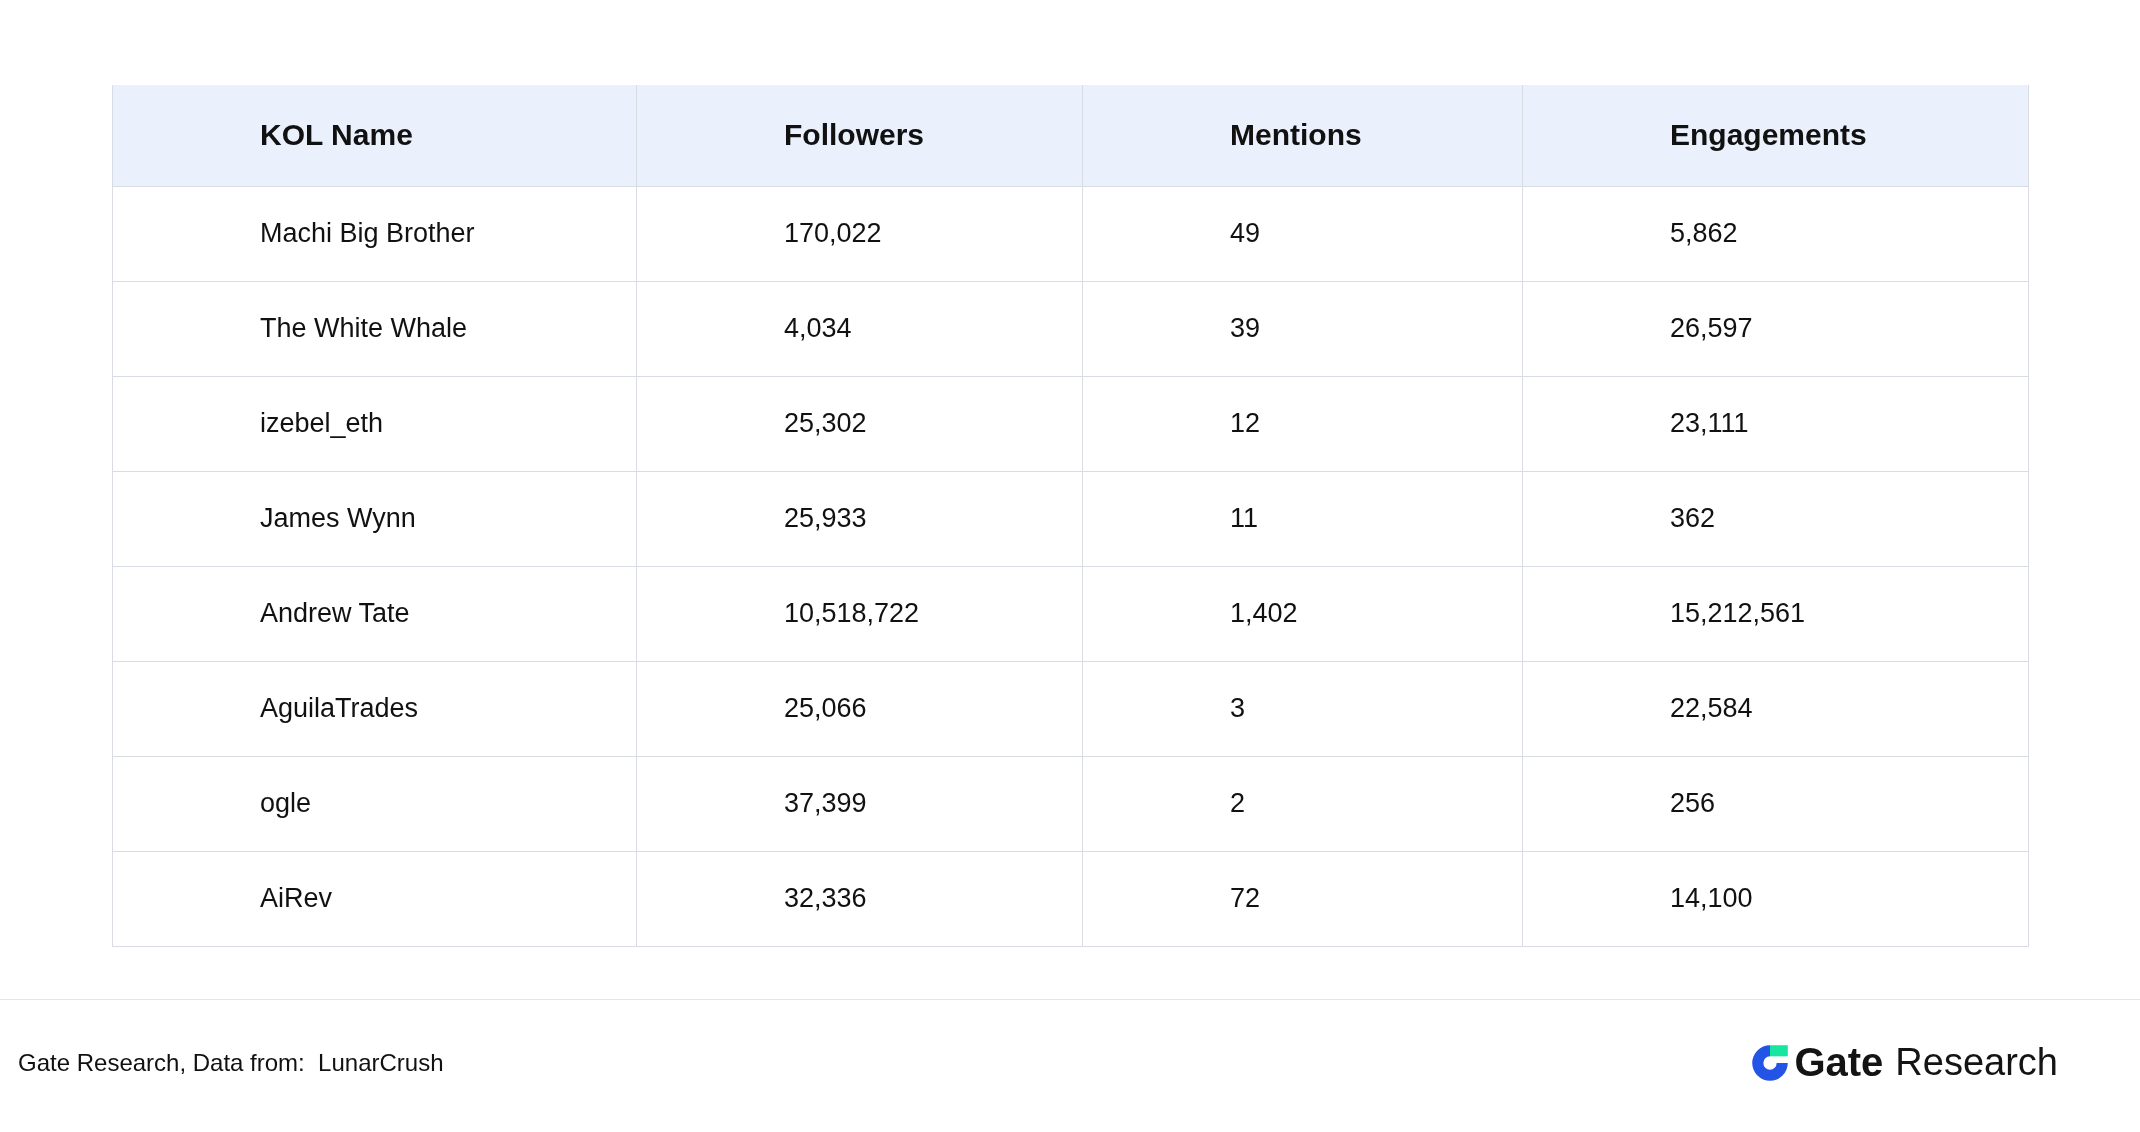 This screenshot has height=1132, width=2140. Describe the element at coordinates (374, 613) in the screenshot. I see `table-cell: Andrew Tate` at that location.